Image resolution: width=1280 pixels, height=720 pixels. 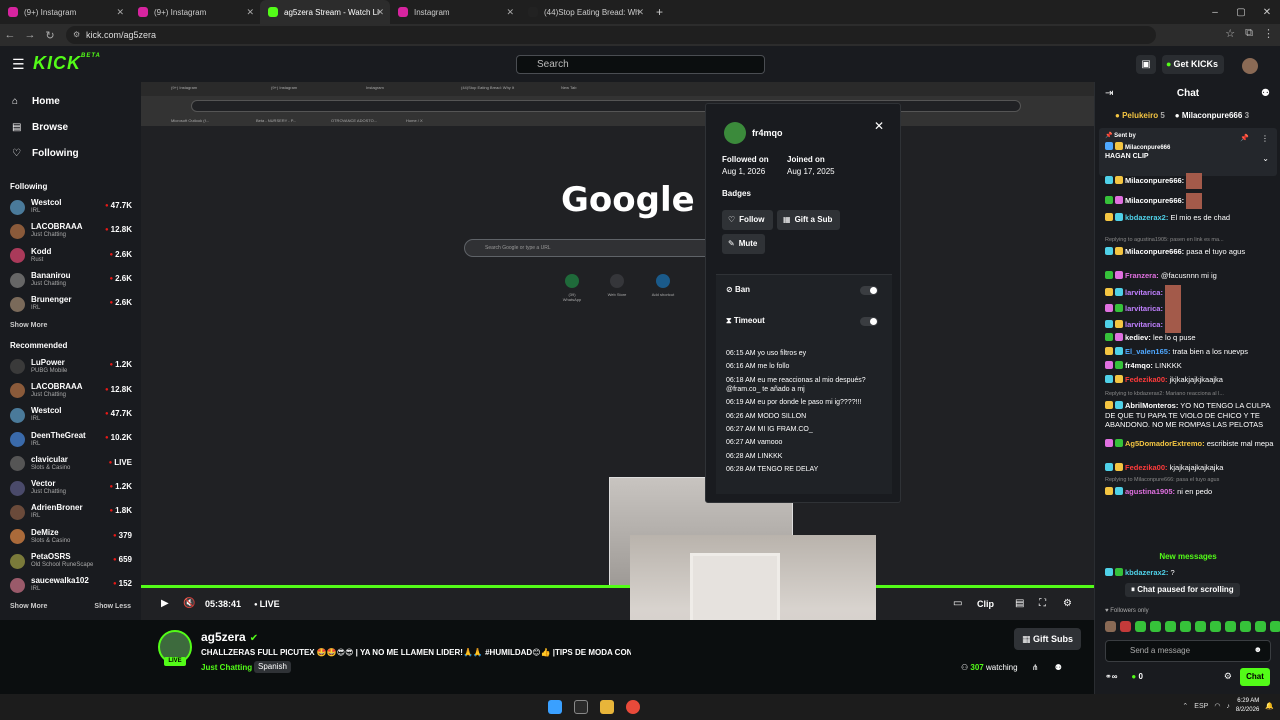 I want to click on maximize-icon: ▢, so click(x=1241, y=12).